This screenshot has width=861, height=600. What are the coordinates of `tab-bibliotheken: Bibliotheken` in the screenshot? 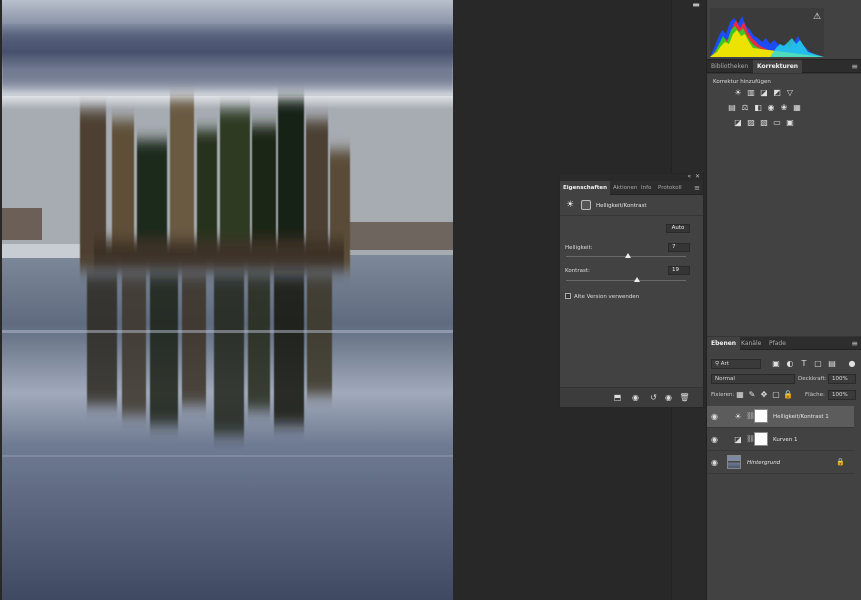 It's located at (729, 66).